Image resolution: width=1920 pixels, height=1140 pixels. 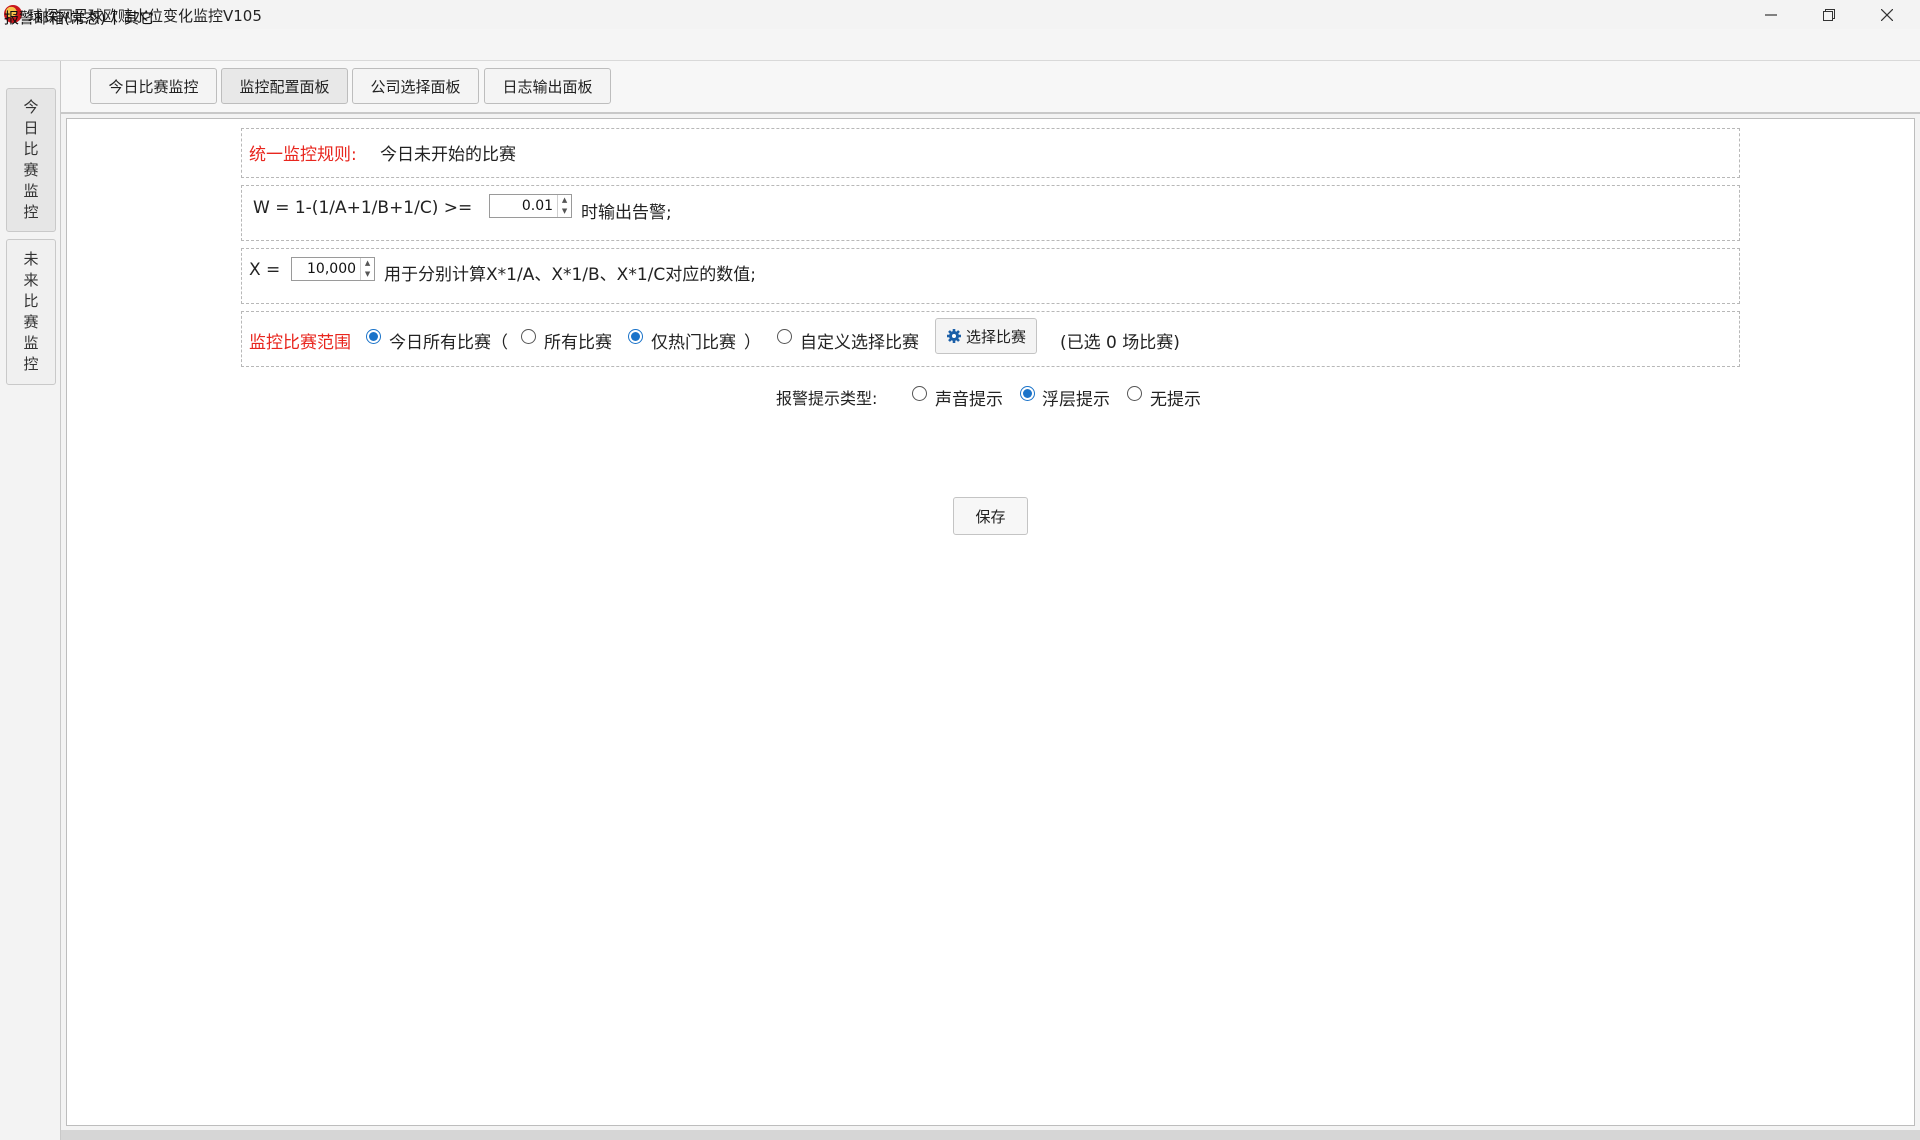 What do you see at coordinates (528, 336) in the screenshot?
I see `radio-scope-all` at bounding box center [528, 336].